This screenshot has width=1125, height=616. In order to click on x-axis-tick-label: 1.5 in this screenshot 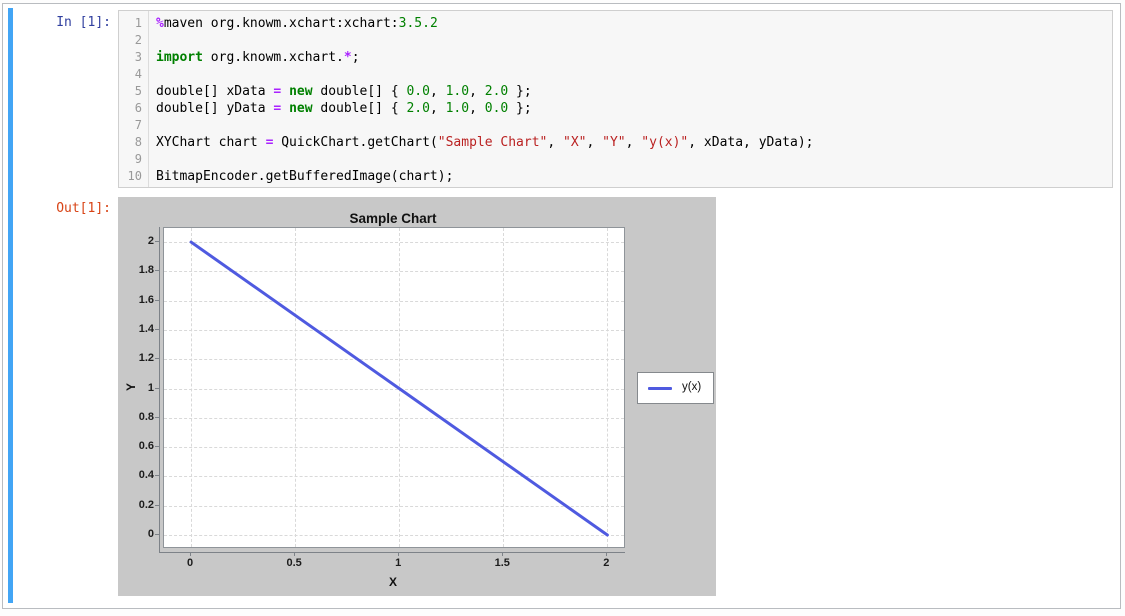, I will do `click(502, 563)`.